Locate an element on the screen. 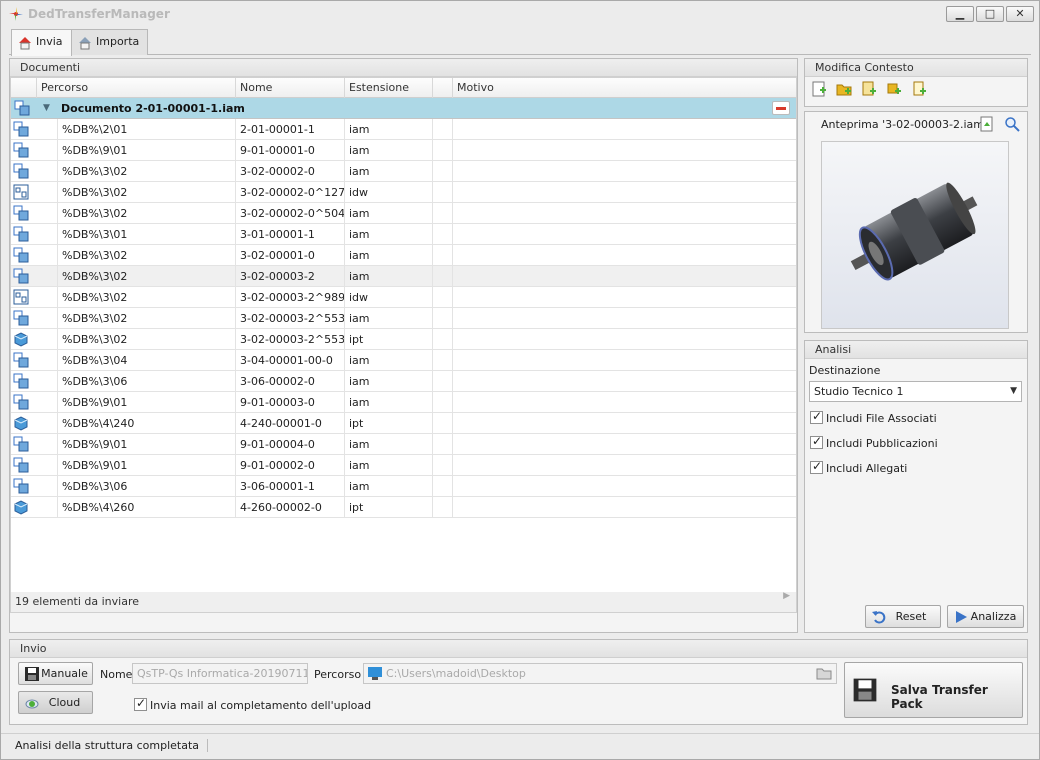 The image size is (1040, 760). group-expand-icon: ▼ is located at coordinates (46, 108).